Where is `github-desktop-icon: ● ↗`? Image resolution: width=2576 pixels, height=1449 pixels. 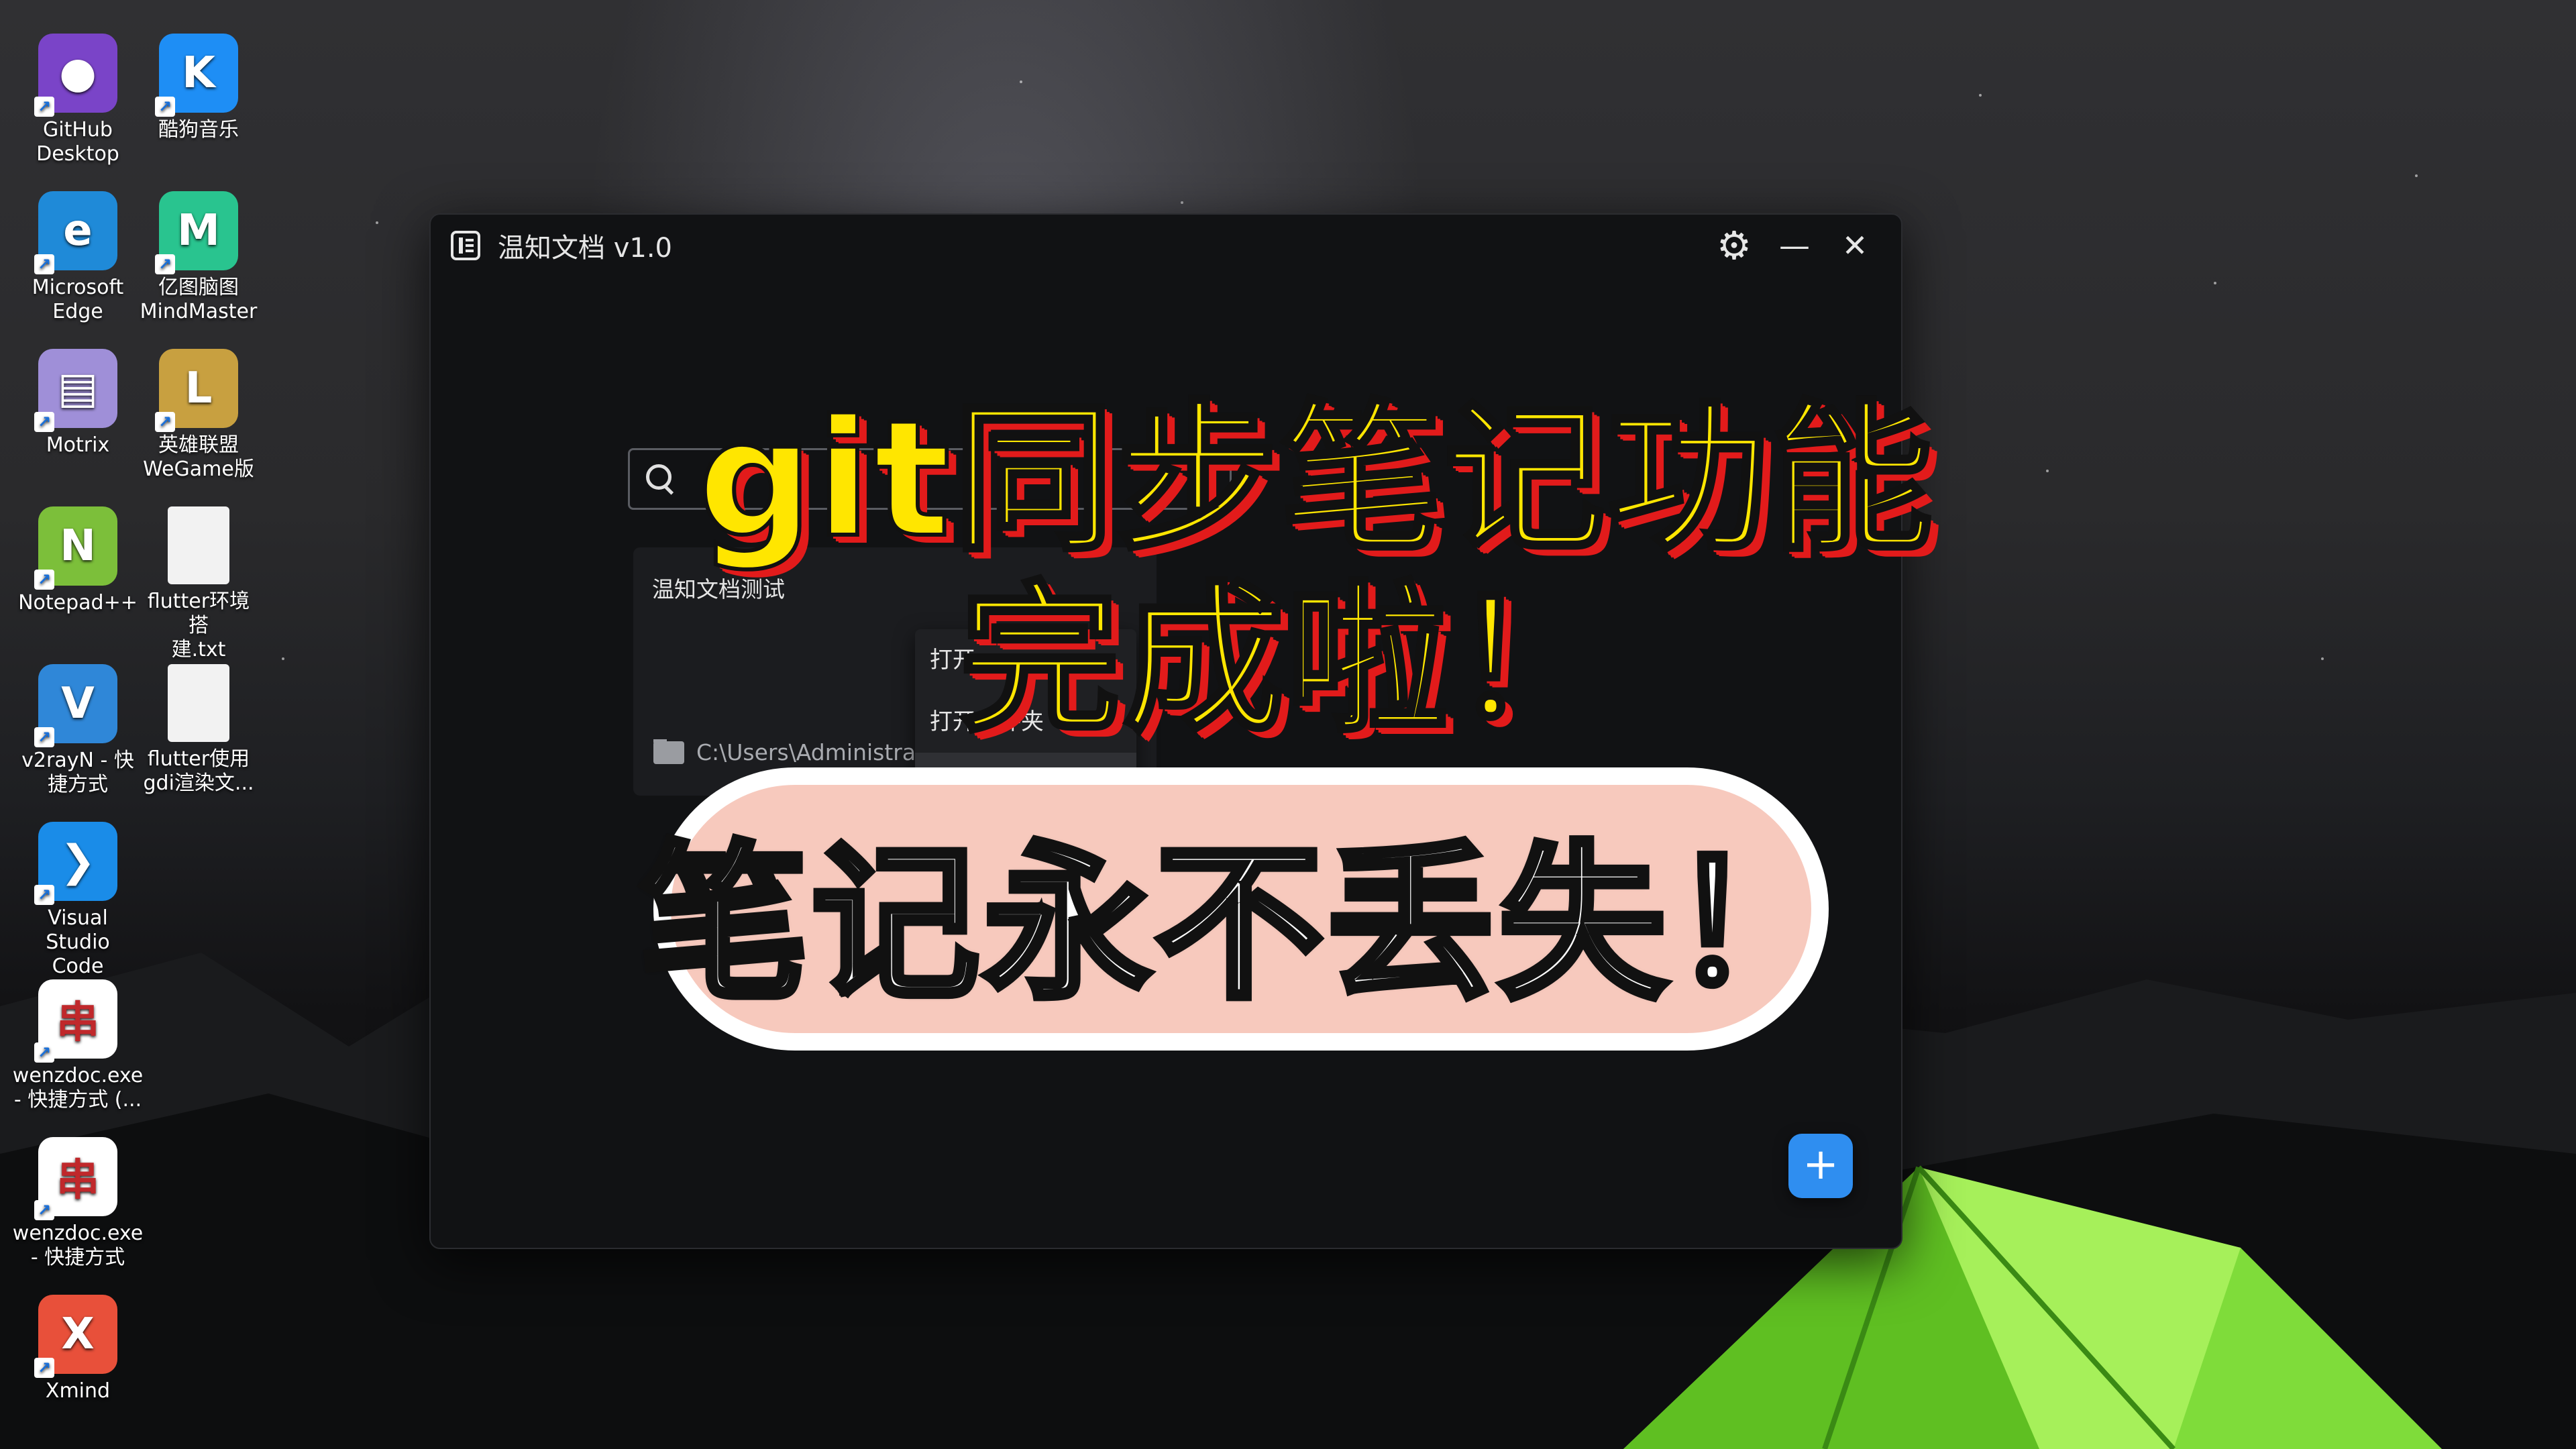 github-desktop-icon: ● ↗ is located at coordinates (75, 75).